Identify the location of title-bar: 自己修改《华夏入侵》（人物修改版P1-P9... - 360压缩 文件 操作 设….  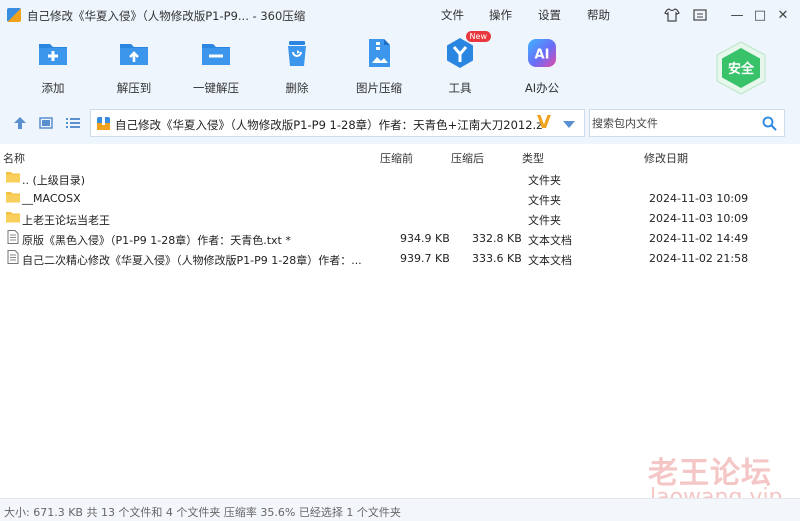
(400, 15).